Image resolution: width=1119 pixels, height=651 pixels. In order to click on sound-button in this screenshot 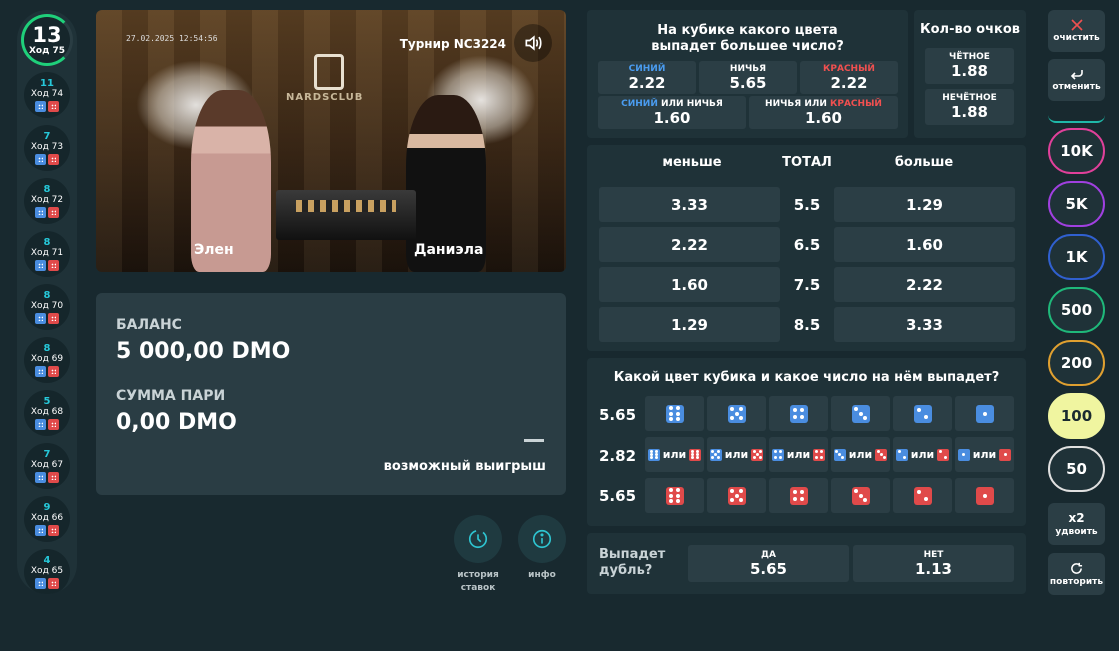, I will do `click(533, 43)`.